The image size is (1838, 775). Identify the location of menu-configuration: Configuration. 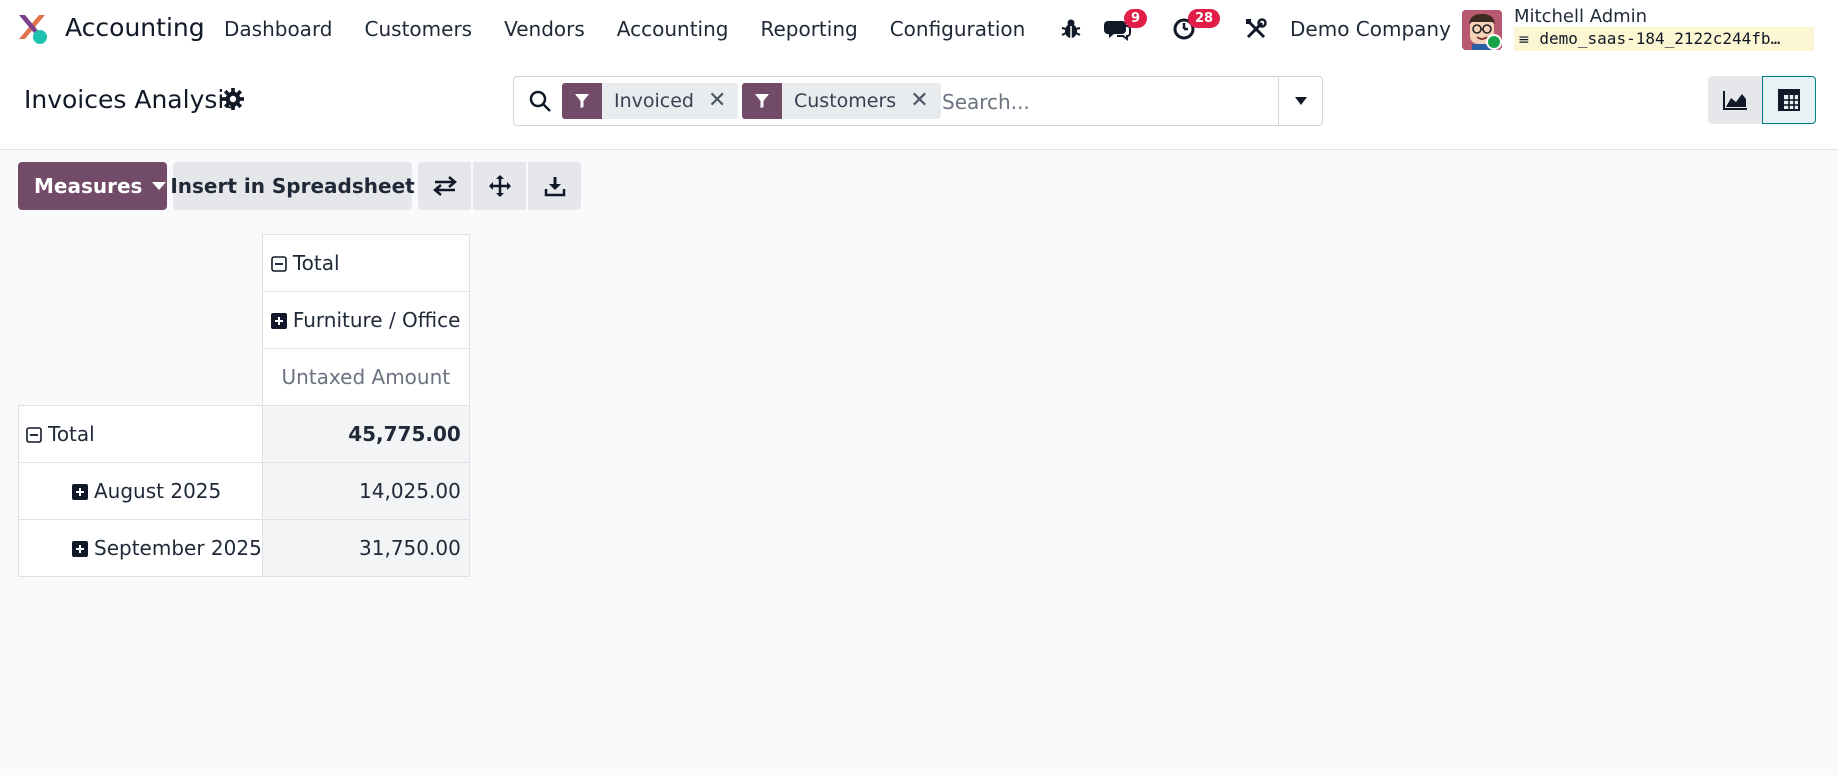
(958, 29).